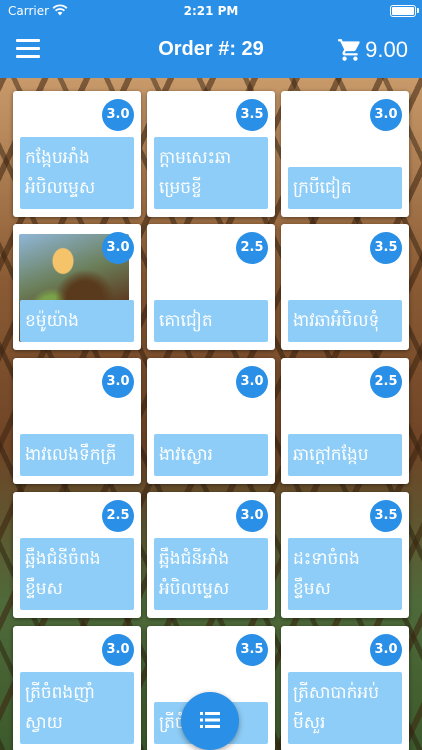 The width and height of the screenshot is (422, 750). Describe the element at coordinates (77, 708) in the screenshot. I see `menu-item-name: ត្រីចំពងញាំស្វាយ` at that location.